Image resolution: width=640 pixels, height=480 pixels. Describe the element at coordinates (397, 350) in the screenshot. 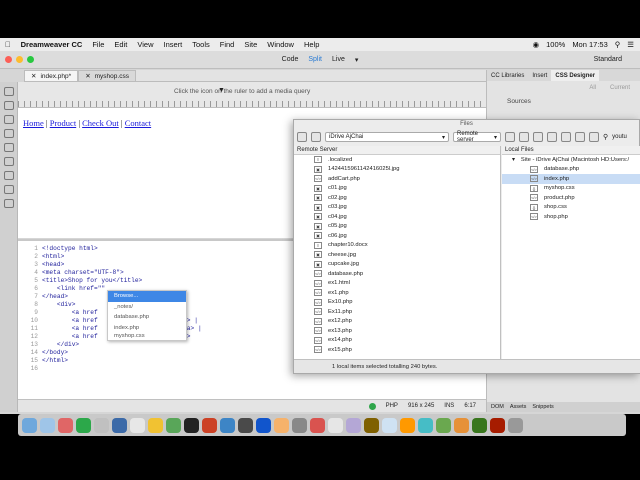

I see `file-row: </> ex15.php` at that location.